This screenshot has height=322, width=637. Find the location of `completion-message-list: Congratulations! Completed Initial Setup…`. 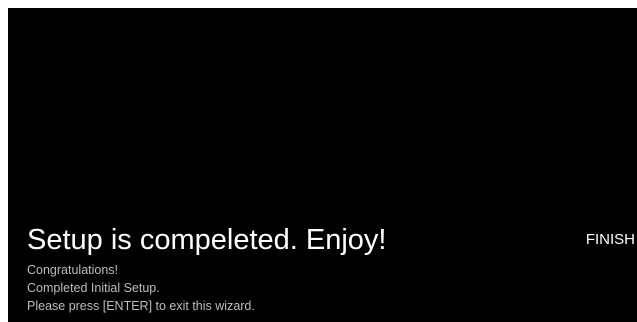

completion-message-list: Congratulations! Completed Initial Setup… is located at coordinates (141, 288).